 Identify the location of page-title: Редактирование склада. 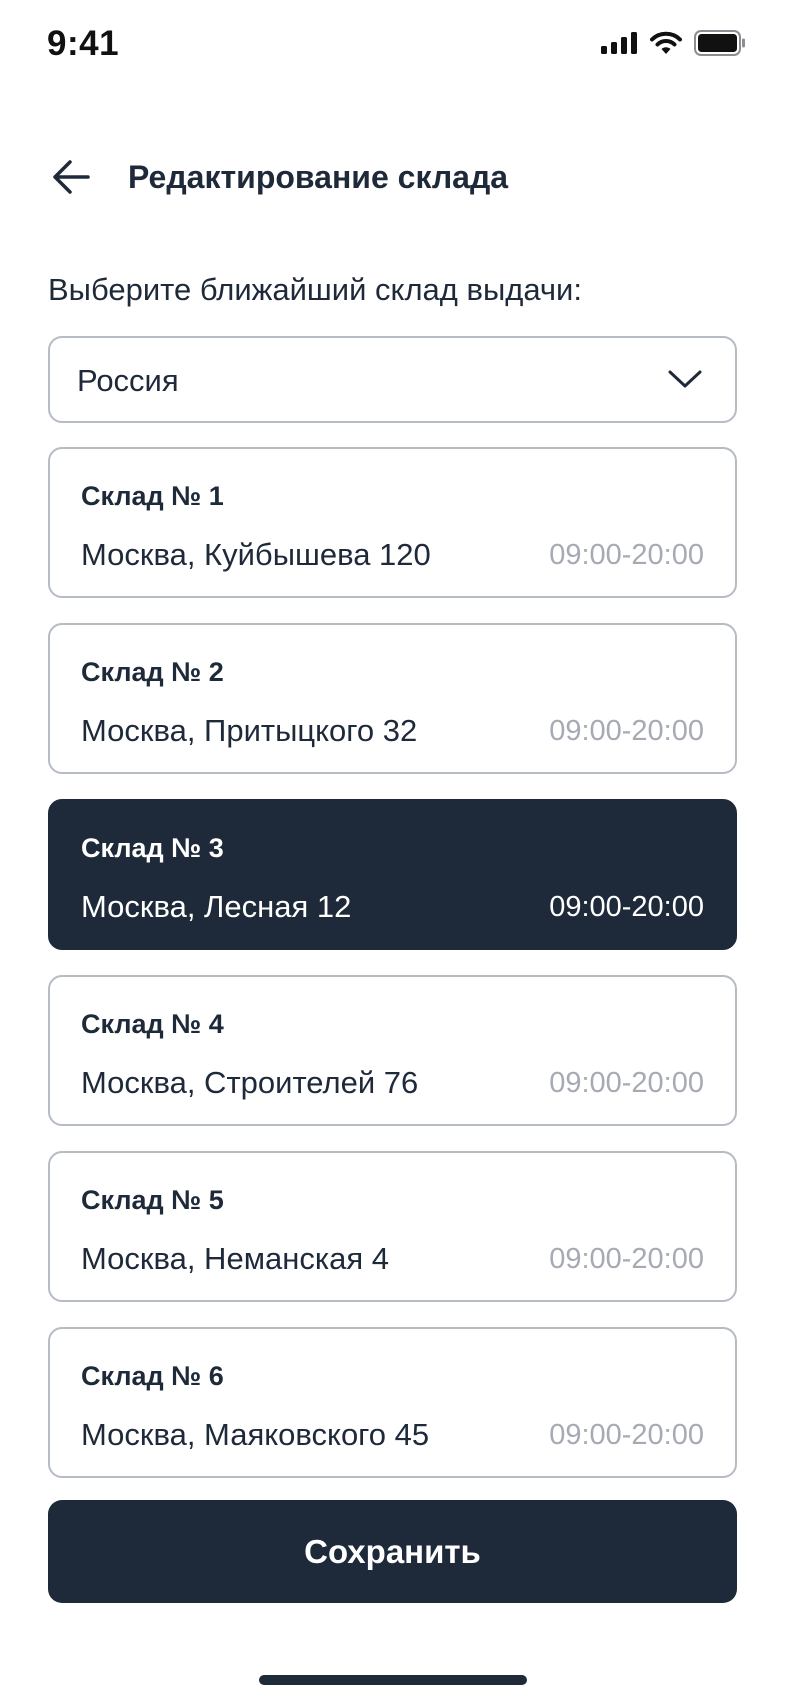
(318, 177).